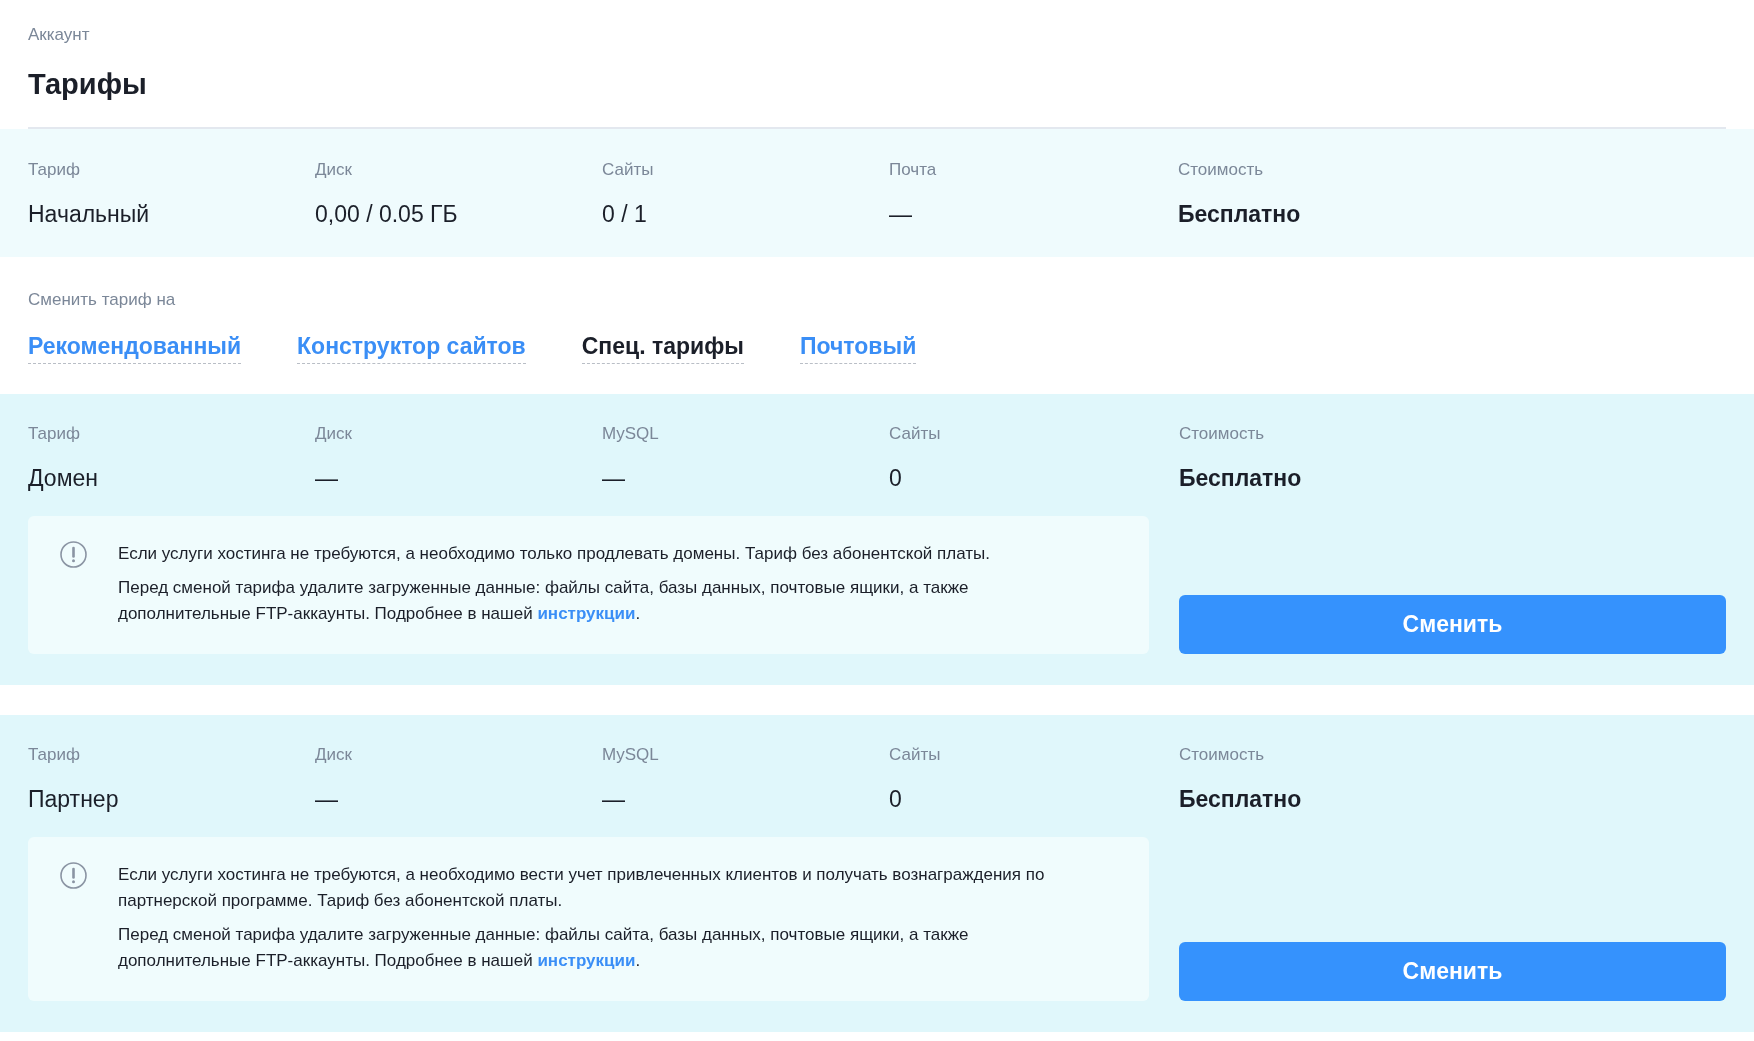  What do you see at coordinates (135, 347) in the screenshot?
I see `plan-tab: Рекомендованный` at bounding box center [135, 347].